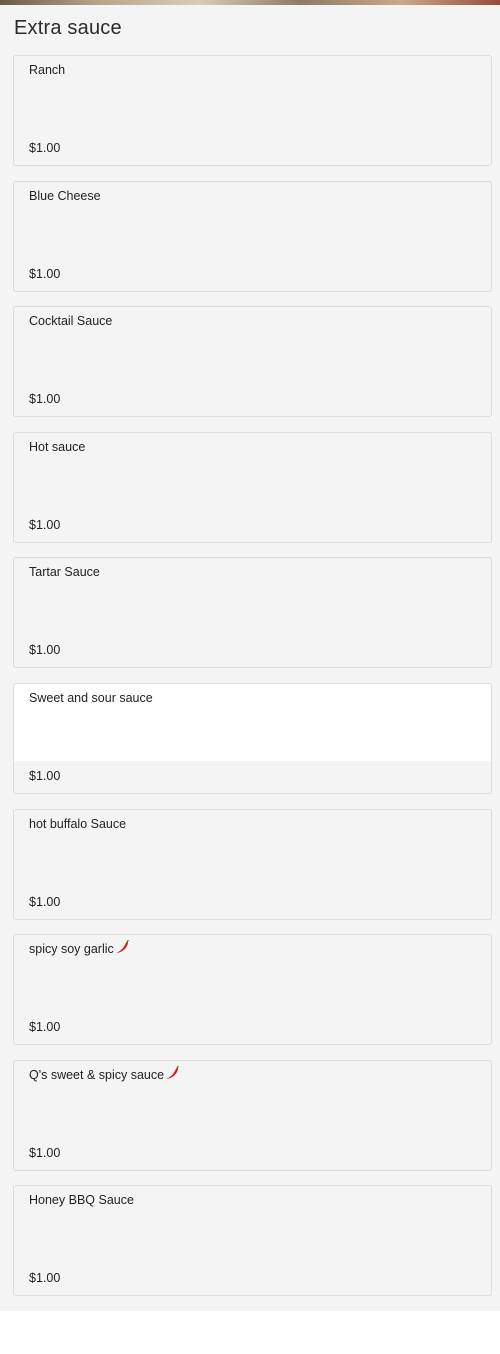  Describe the element at coordinates (252, 236) in the screenshot. I see `menu-item-card: Blue Cheese $1.00` at that location.